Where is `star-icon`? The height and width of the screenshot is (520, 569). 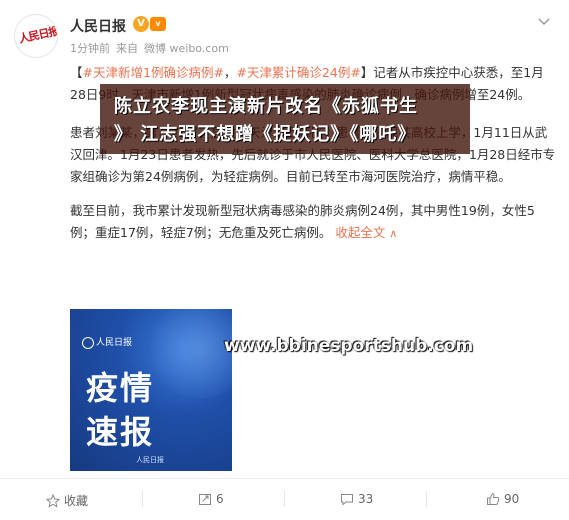 star-icon is located at coordinates (53, 500).